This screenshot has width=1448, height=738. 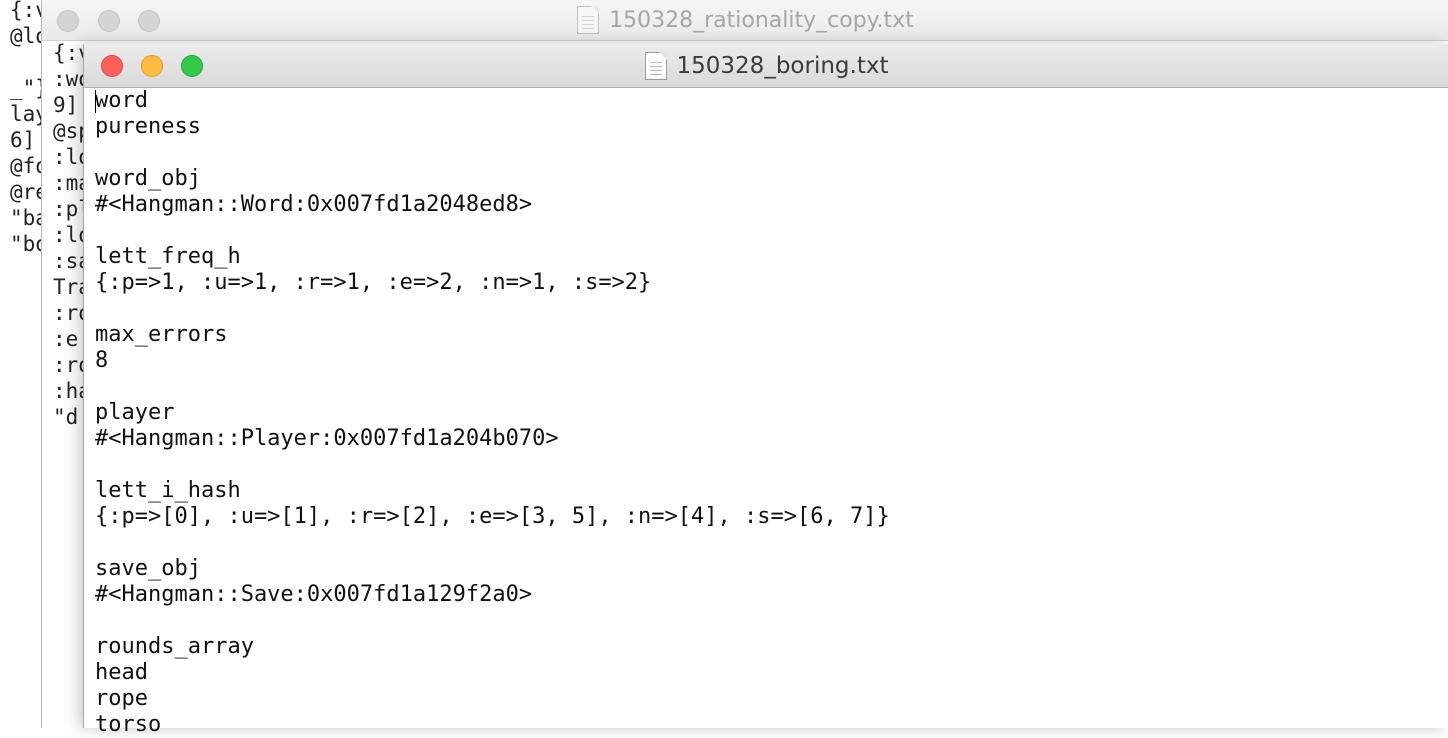 I want to click on text-line: head, so click(x=121, y=672).